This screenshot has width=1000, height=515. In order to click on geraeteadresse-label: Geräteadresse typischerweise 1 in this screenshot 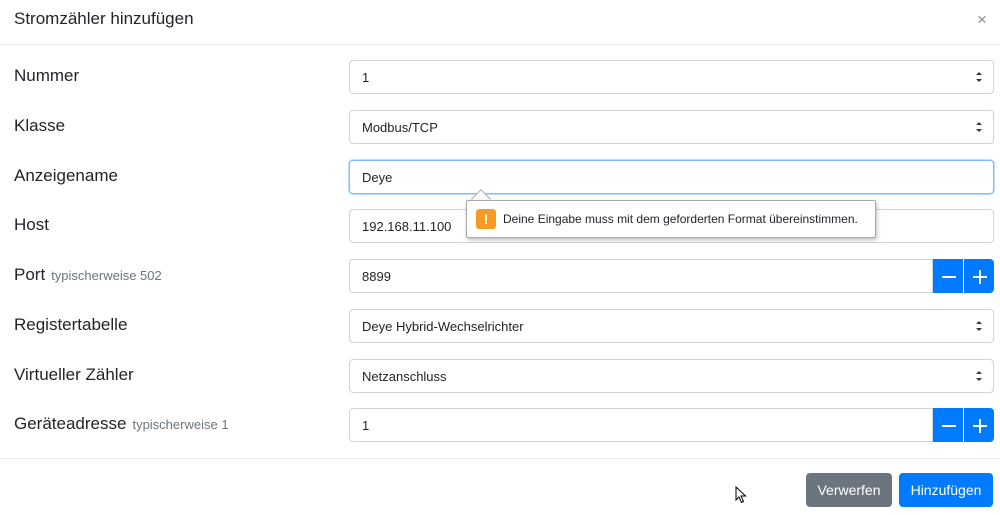, I will do `click(121, 424)`.